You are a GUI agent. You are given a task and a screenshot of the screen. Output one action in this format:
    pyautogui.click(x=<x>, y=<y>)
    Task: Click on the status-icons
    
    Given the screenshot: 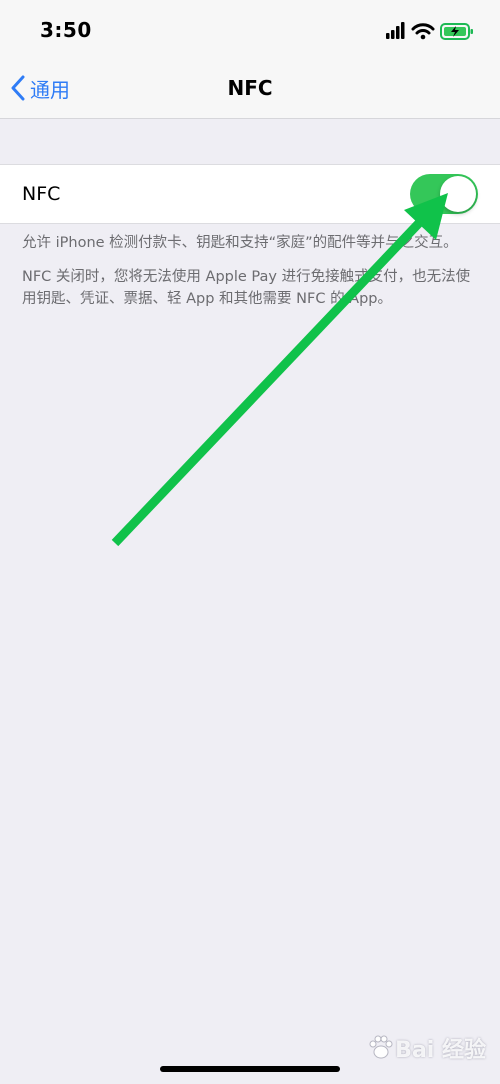 What is the action you would take?
    pyautogui.click(x=431, y=31)
    